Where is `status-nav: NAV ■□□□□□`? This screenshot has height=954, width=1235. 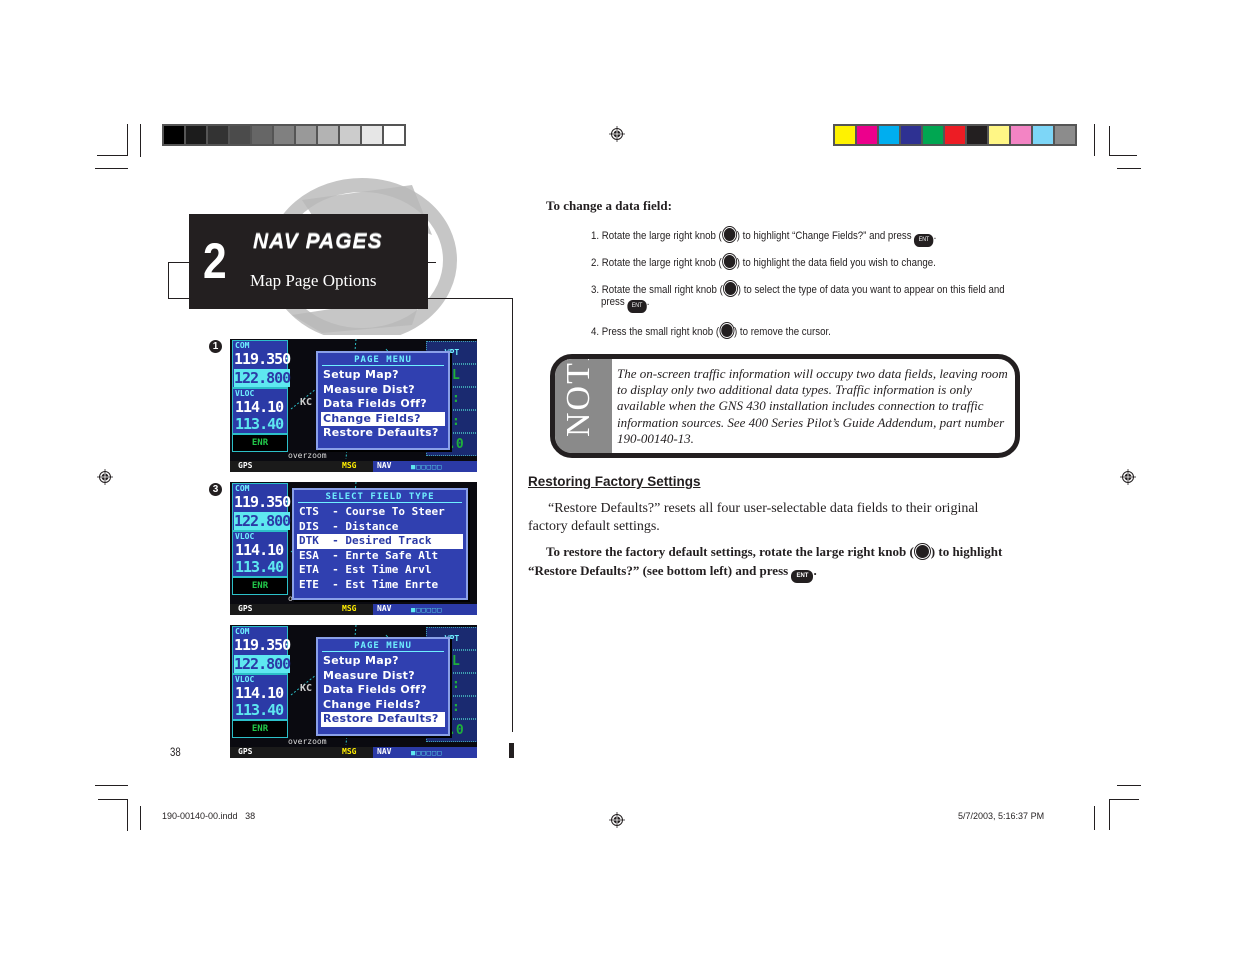
status-nav: NAV ■□□□□□ is located at coordinates (425, 466).